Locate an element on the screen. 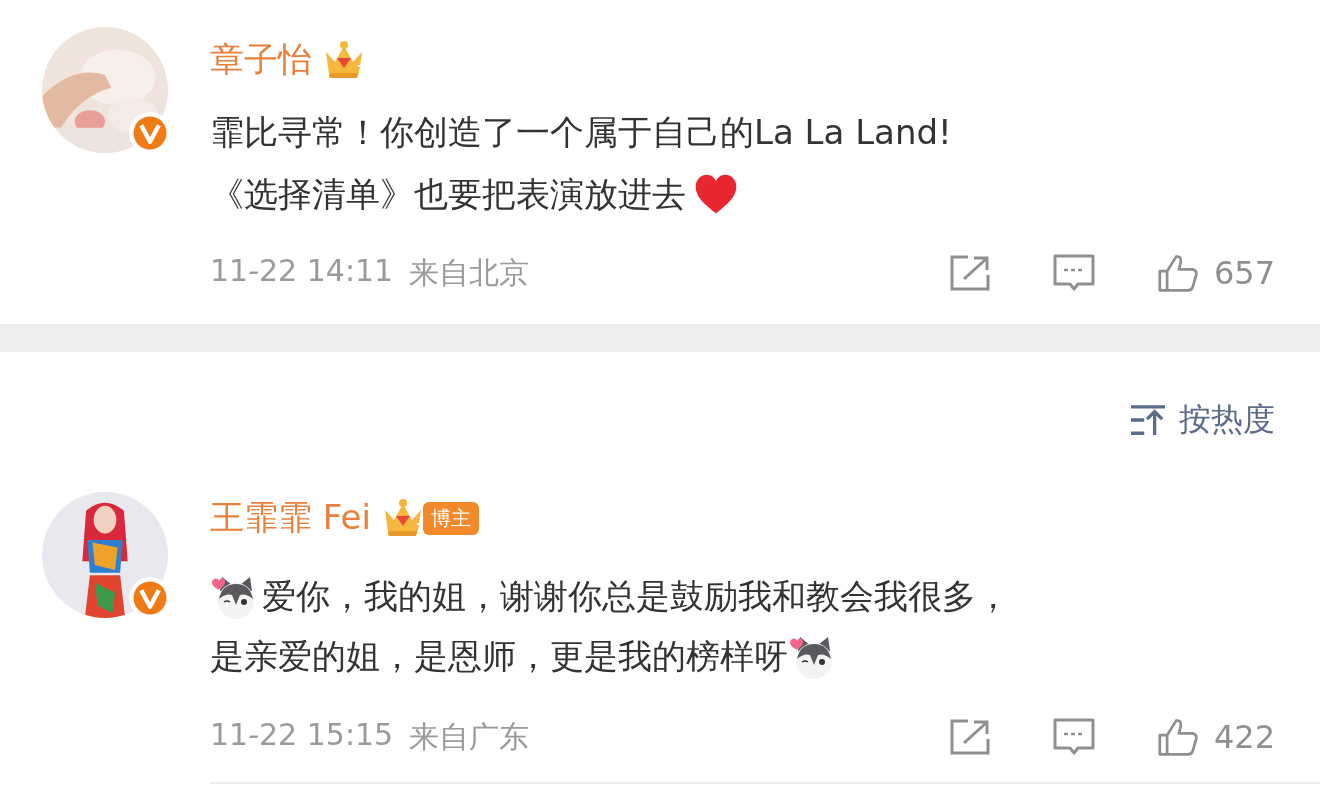  sort-icon is located at coordinates (1148, 420).